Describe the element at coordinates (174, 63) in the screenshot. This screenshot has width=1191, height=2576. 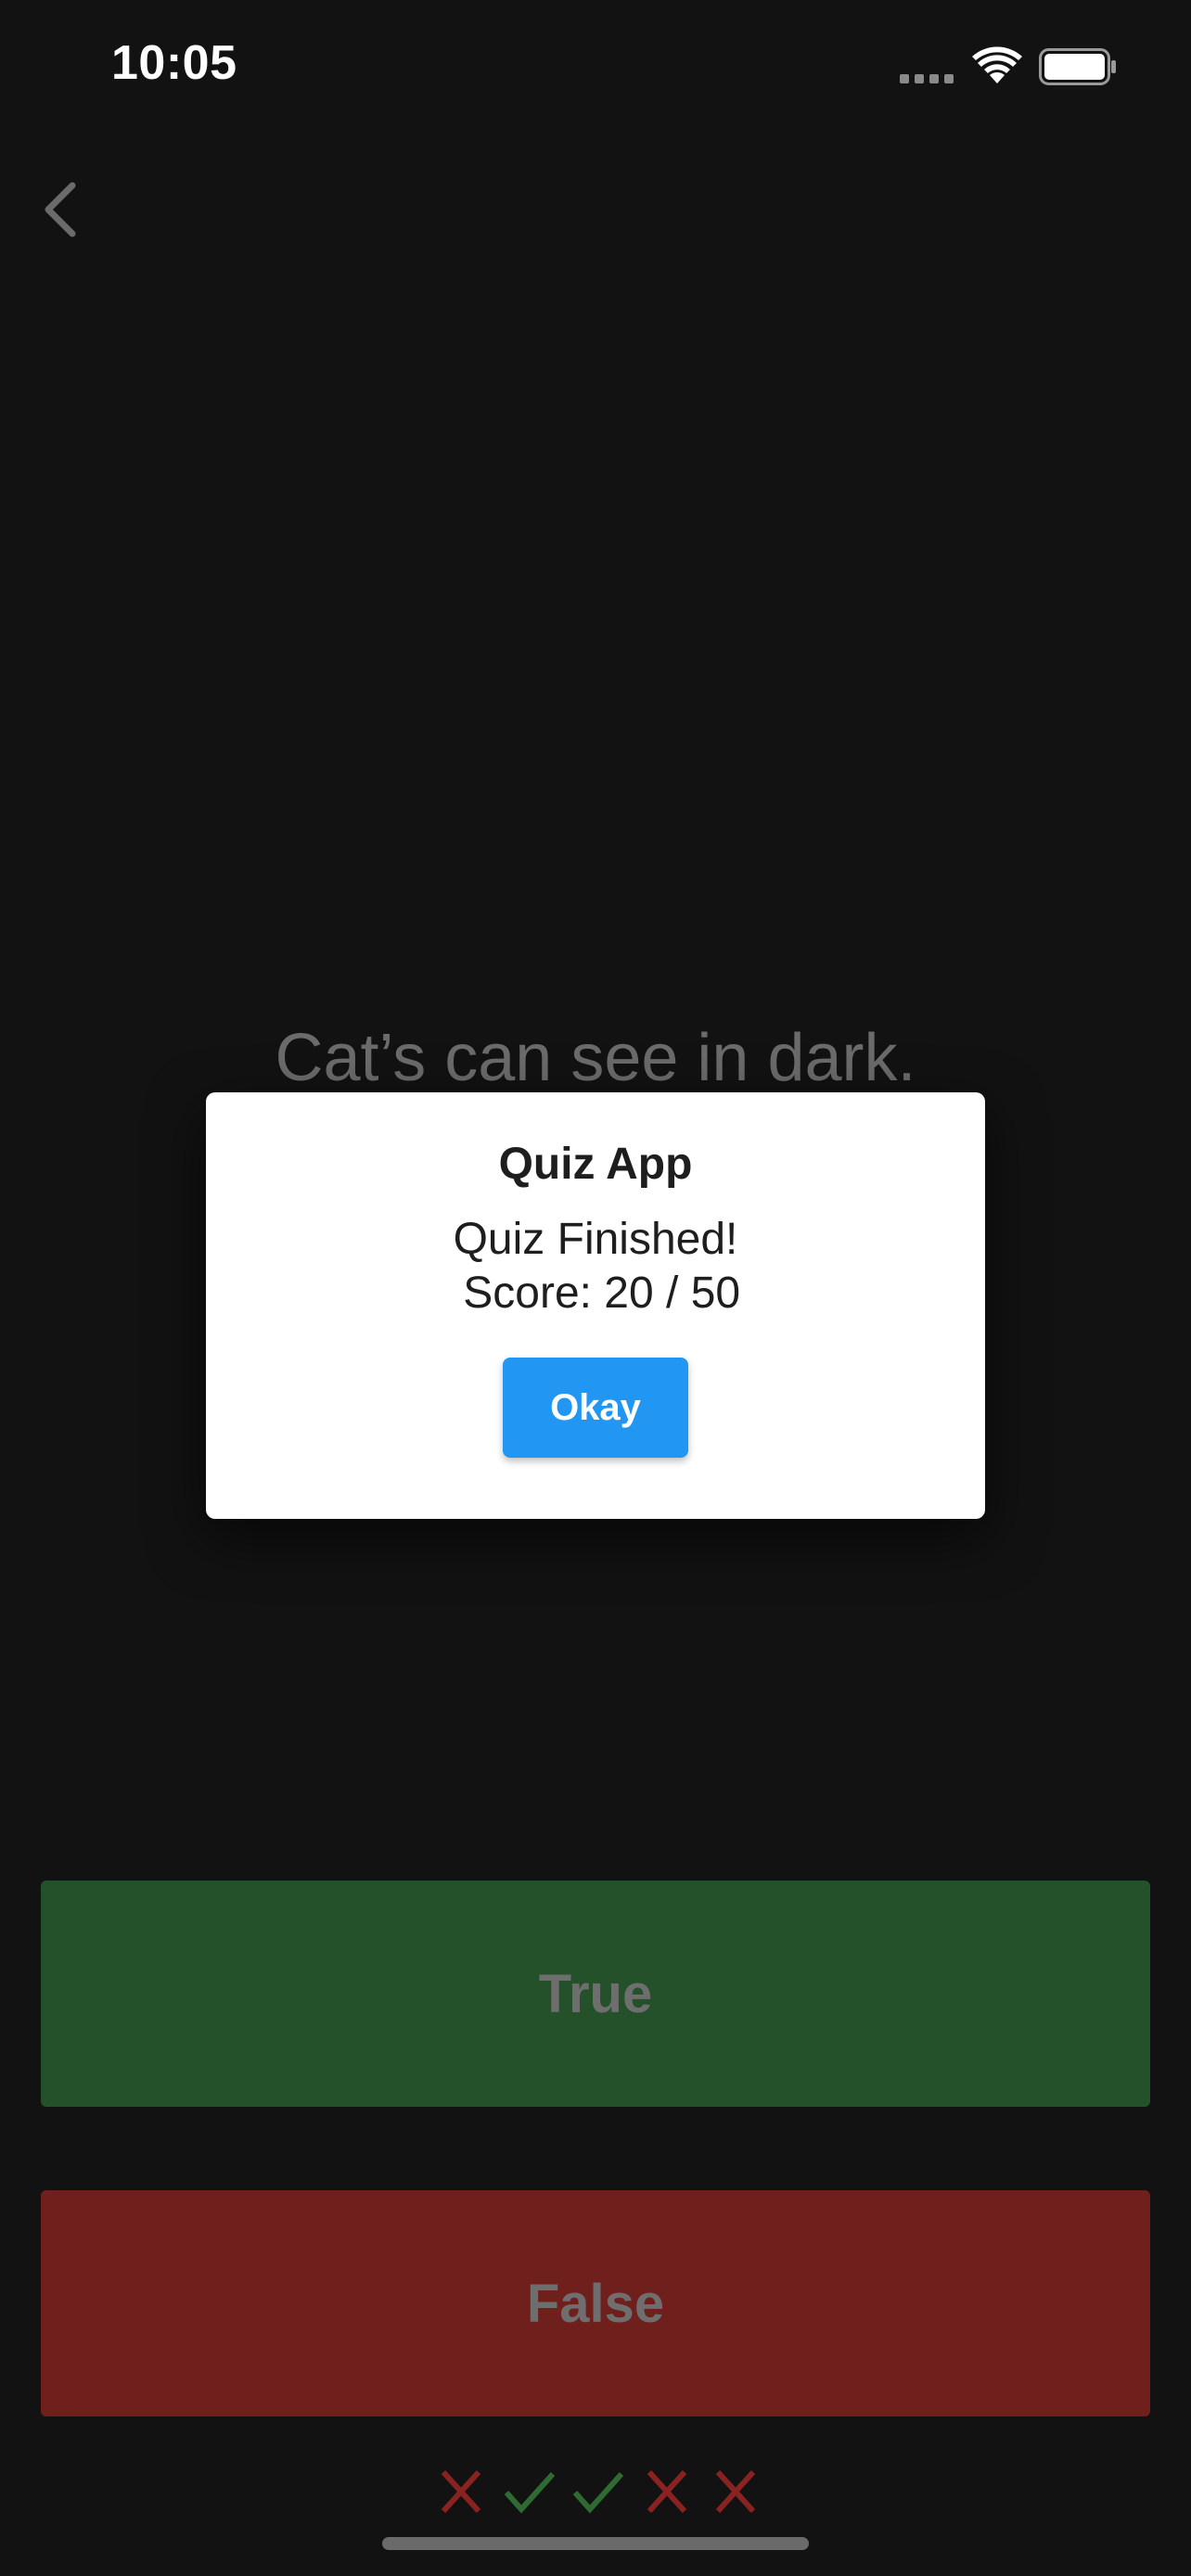
I see `status-time: 10:05` at that location.